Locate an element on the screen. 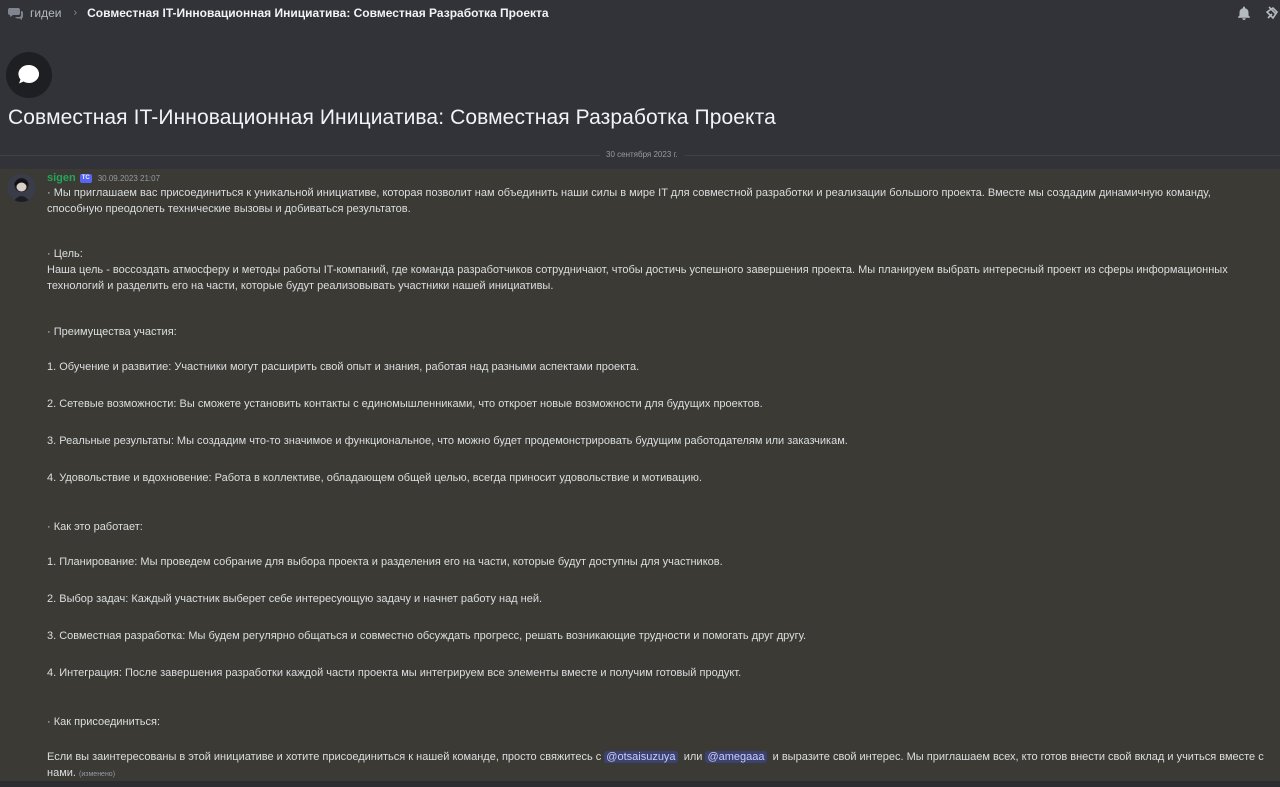 The height and width of the screenshot is (787, 1280). user-mention: @amegaaa is located at coordinates (736, 757).